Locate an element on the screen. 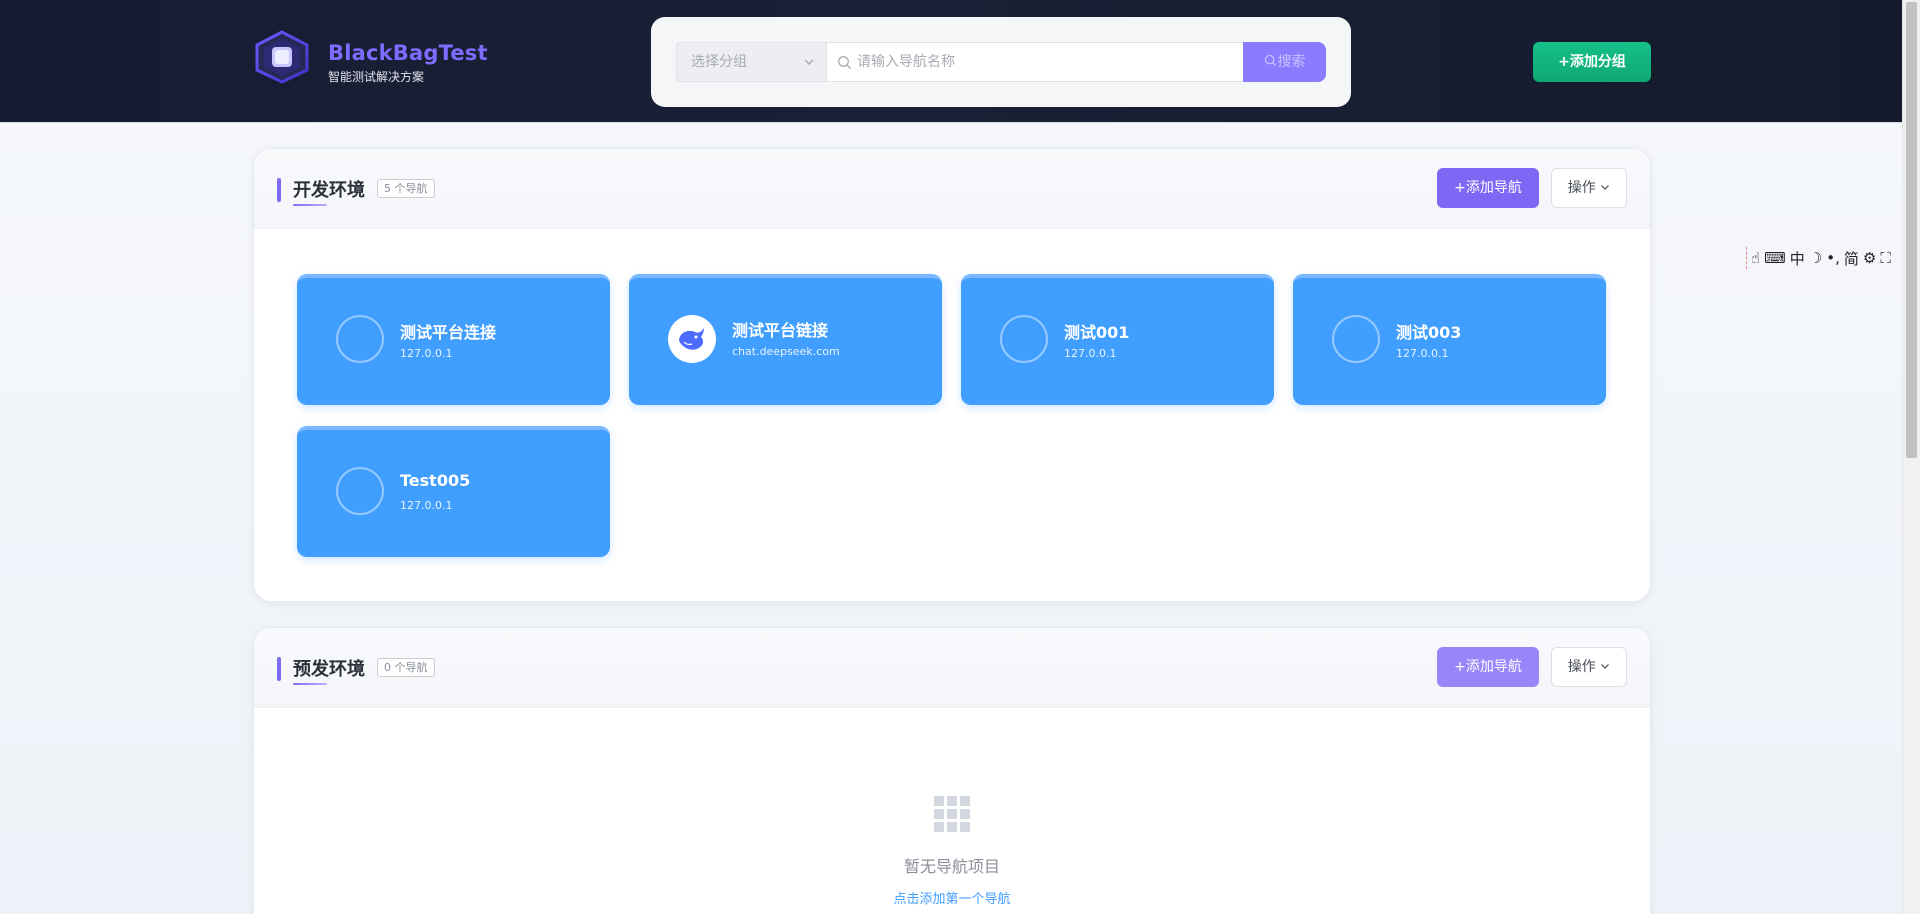 This screenshot has width=1920, height=914. search-button: 搜索 is located at coordinates (1284, 62).